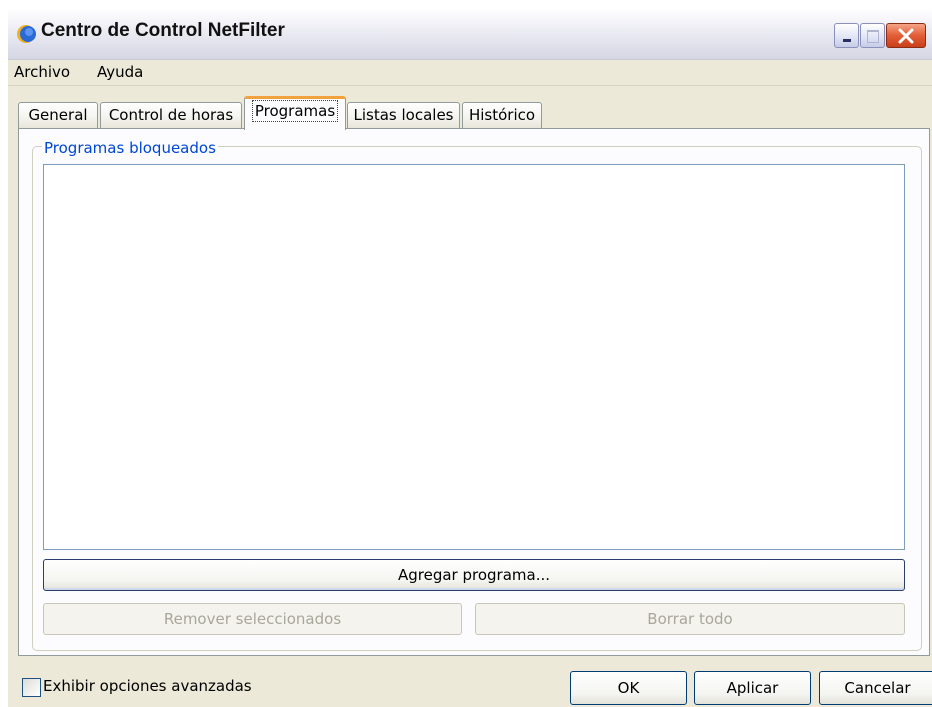 This screenshot has height=707, width=932. I want to click on close-icon, so click(906, 36).